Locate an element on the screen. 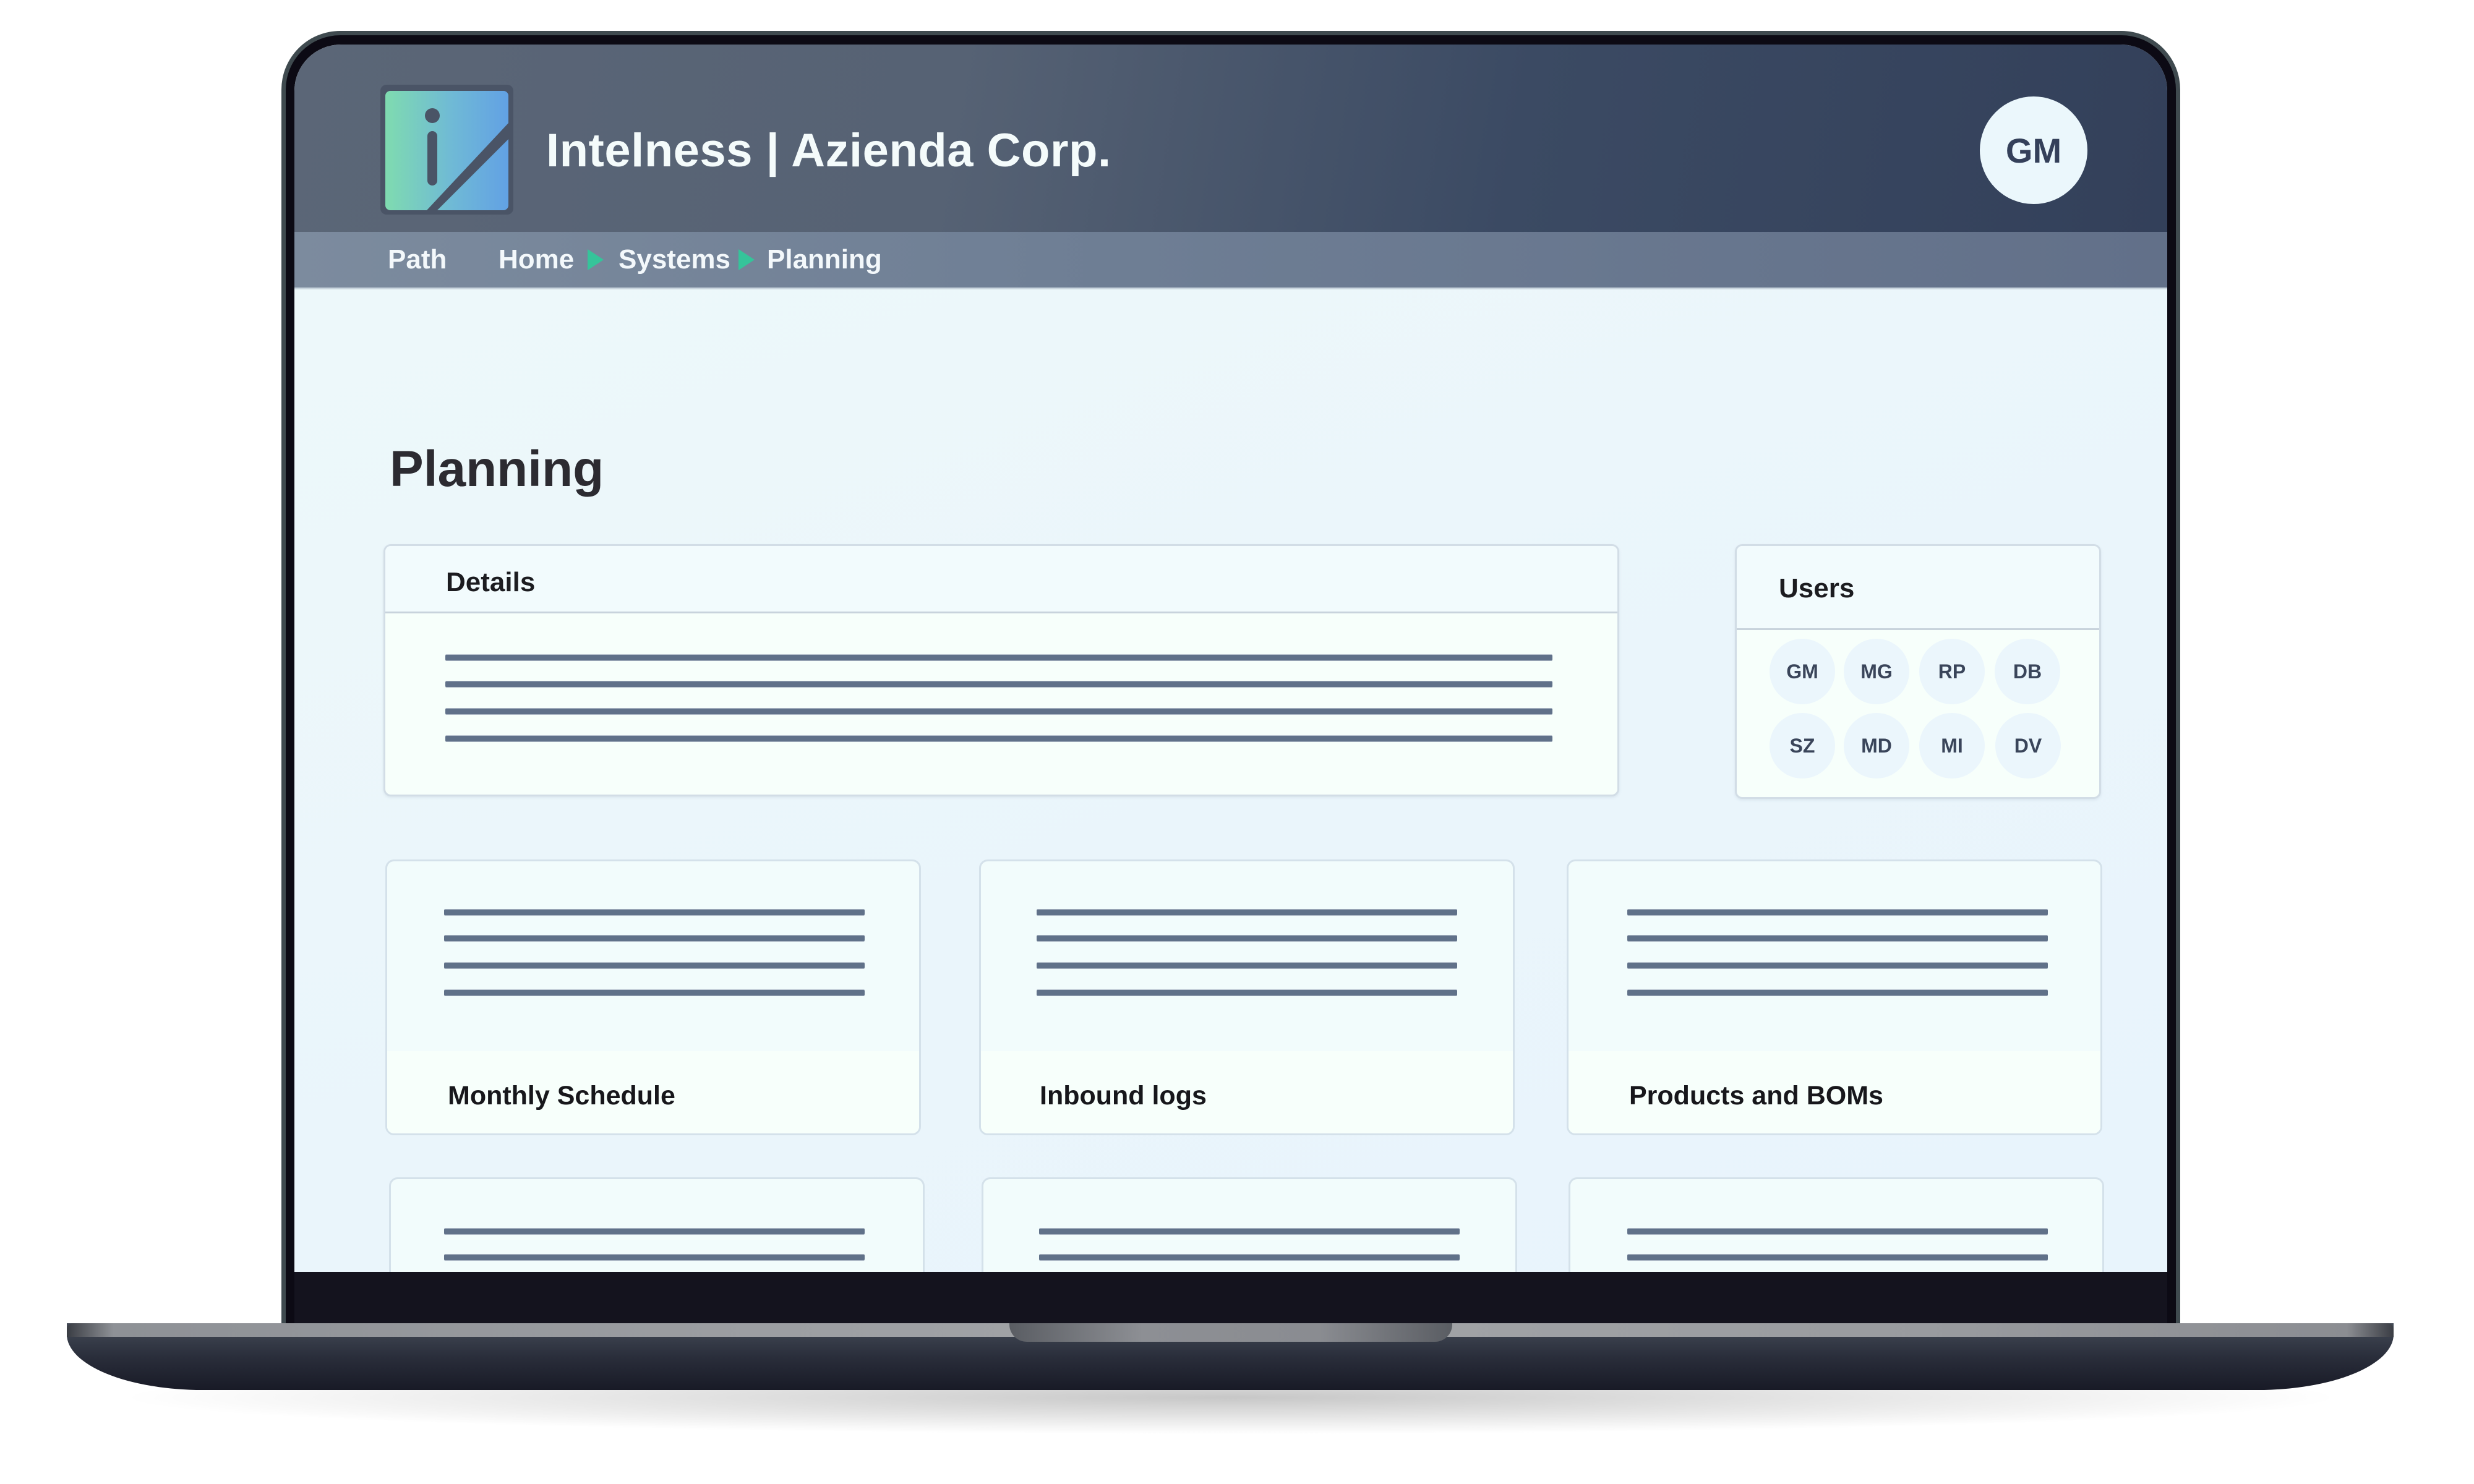 The height and width of the screenshot is (1484, 2474). info-slash-logo-icon is located at coordinates (446, 150).